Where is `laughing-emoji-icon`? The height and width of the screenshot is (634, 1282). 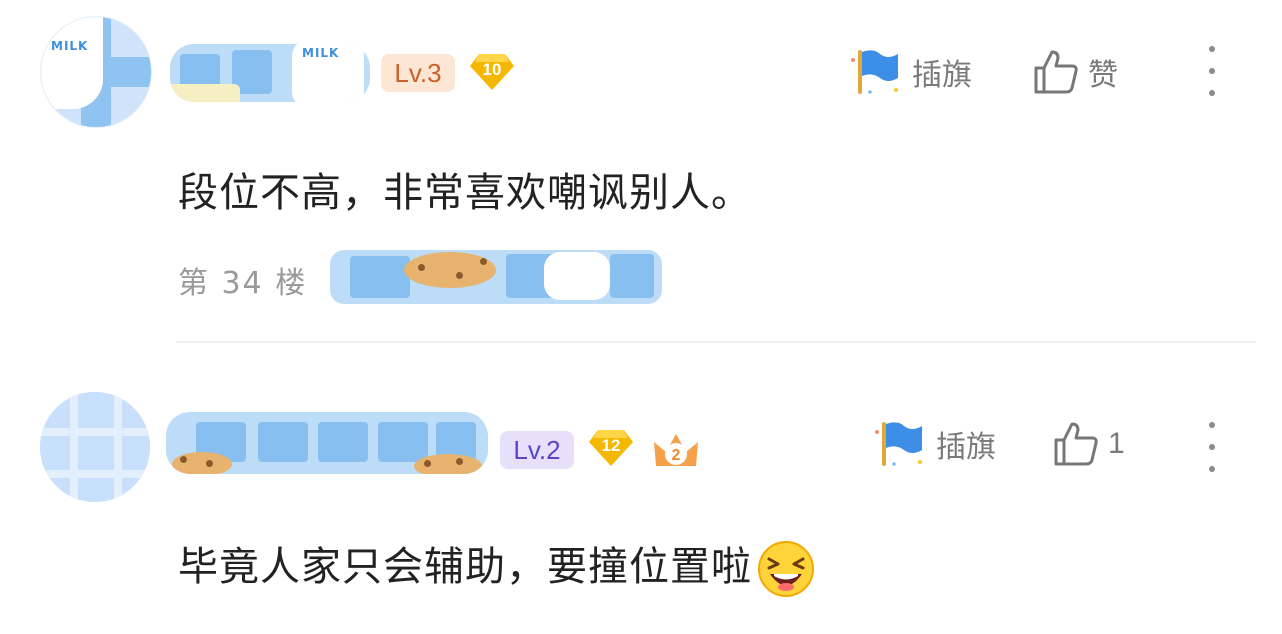
laughing-emoji-icon is located at coordinates (786, 569).